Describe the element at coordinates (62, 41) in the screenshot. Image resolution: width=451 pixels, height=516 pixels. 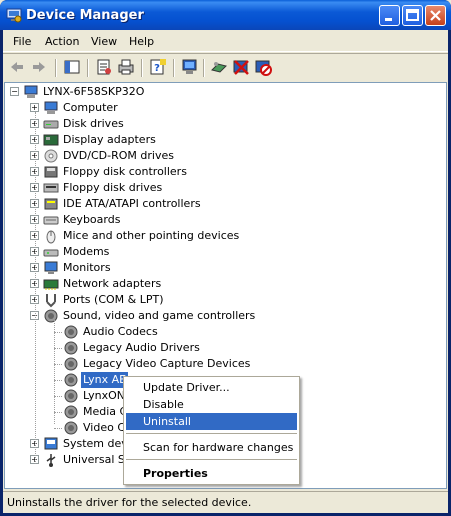
I see `menu-action: Action` at that location.